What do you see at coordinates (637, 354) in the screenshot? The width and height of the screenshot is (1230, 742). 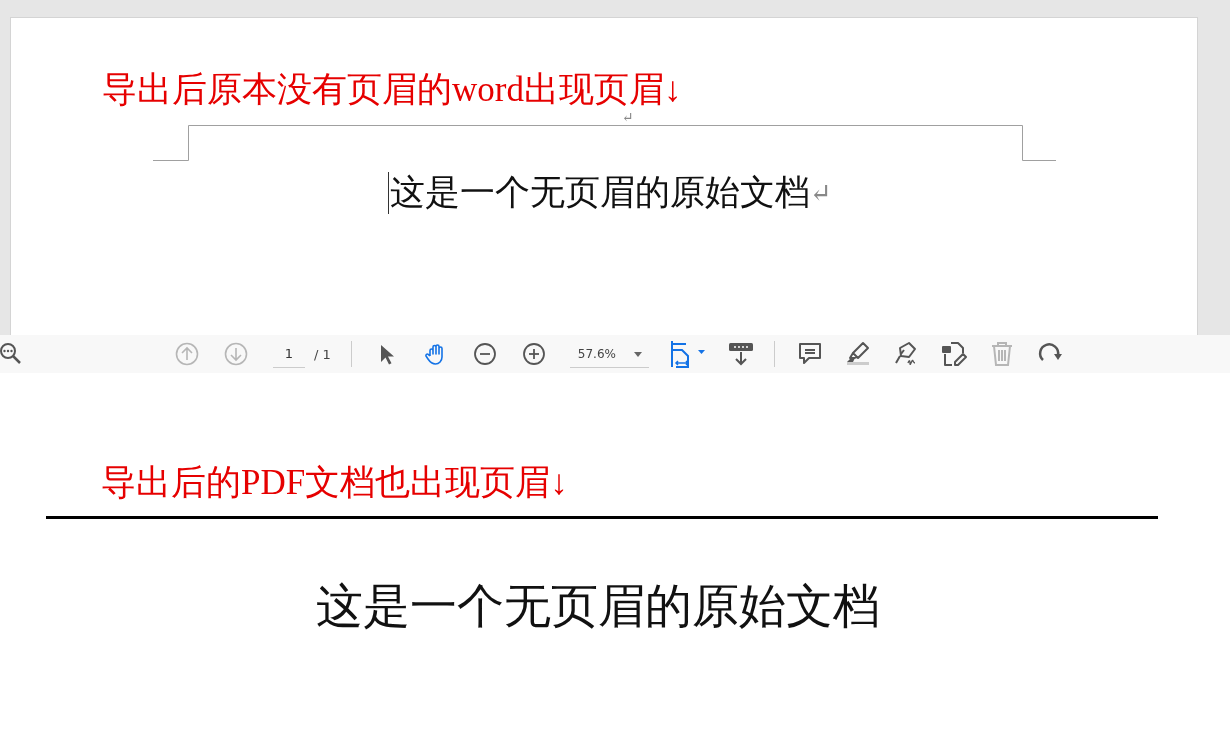 I see `caret-icon` at bounding box center [637, 354].